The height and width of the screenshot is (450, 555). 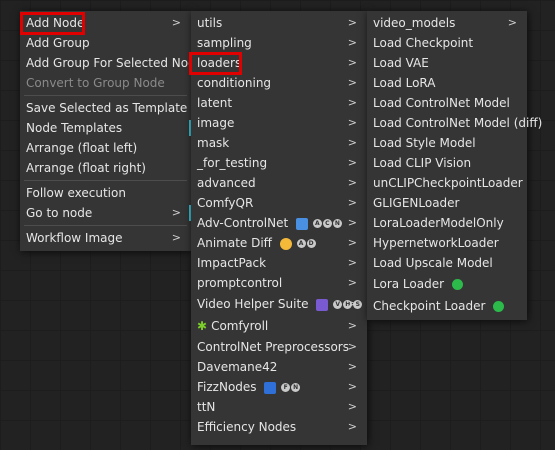 I want to click on menu-item-label: HypernetworkLoader, so click(x=436, y=243).